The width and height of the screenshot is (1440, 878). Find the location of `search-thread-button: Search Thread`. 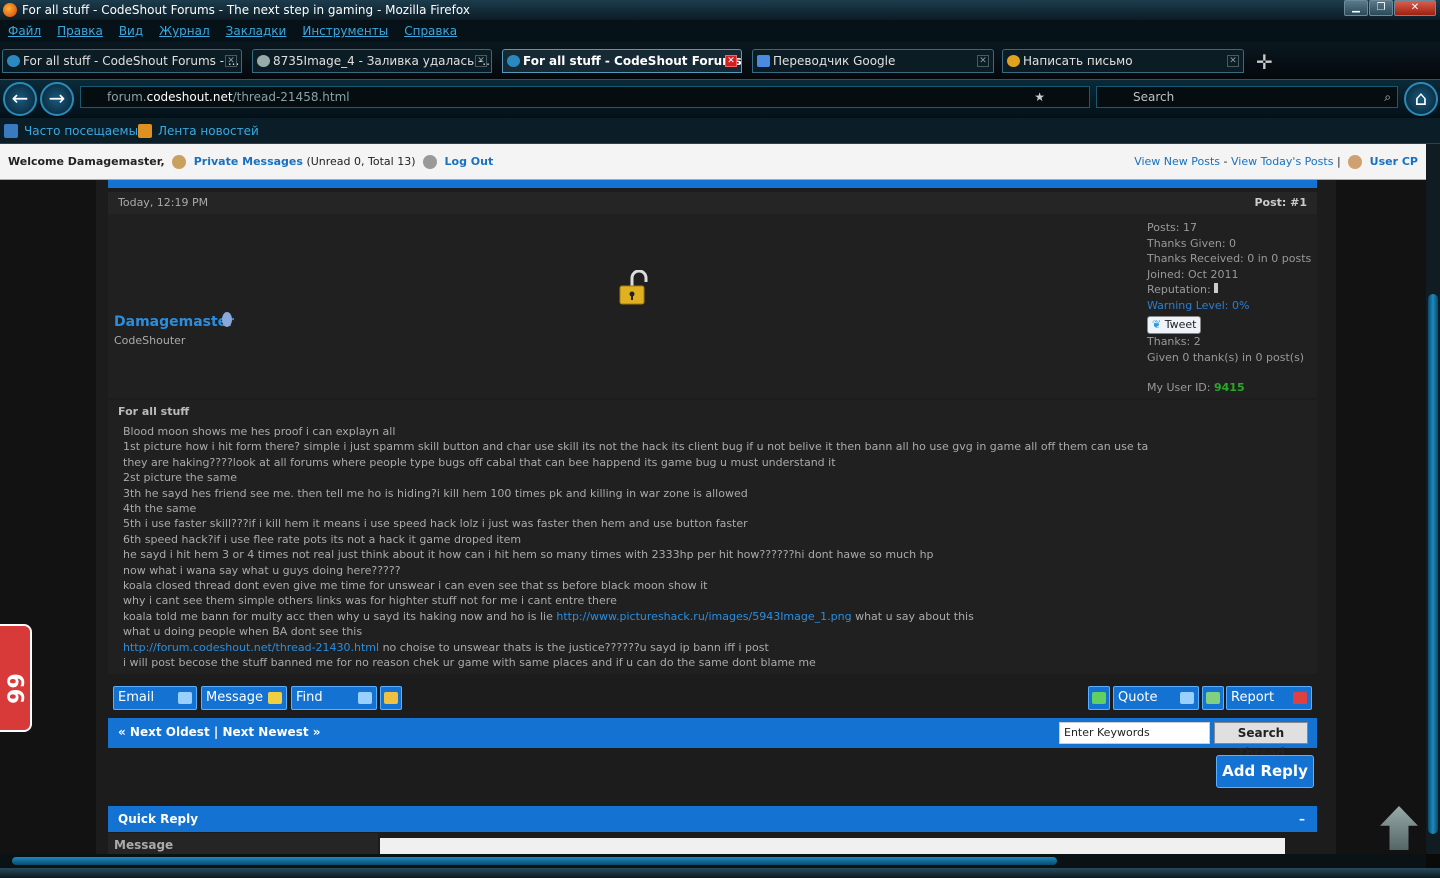

search-thread-button: Search Thread is located at coordinates (1261, 741).